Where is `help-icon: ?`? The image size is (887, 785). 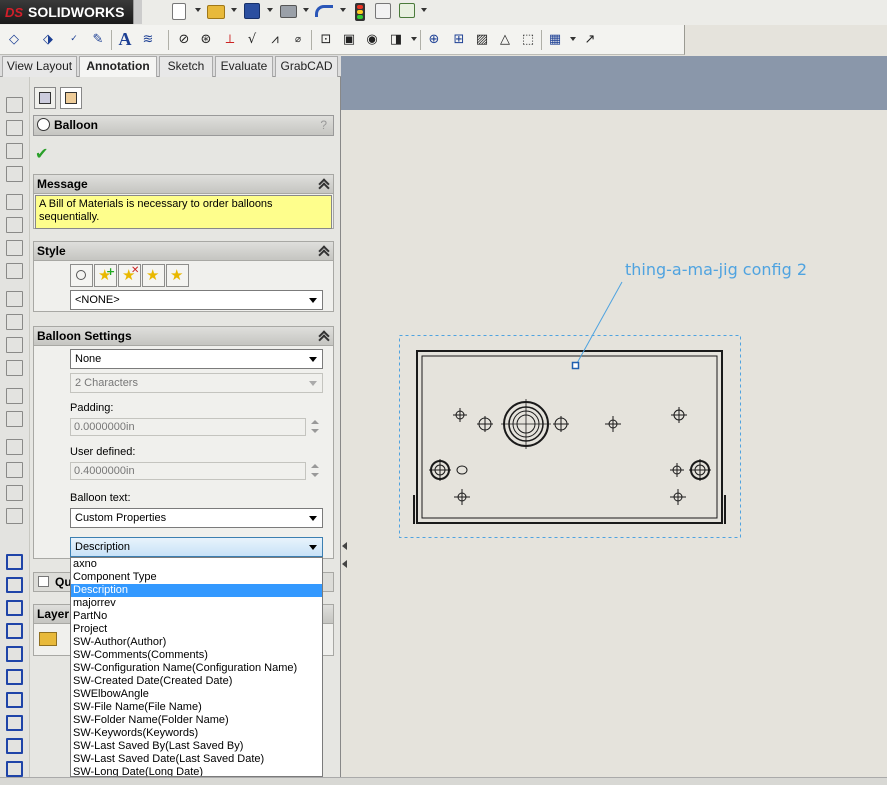
help-icon: ? is located at coordinates (323, 125).